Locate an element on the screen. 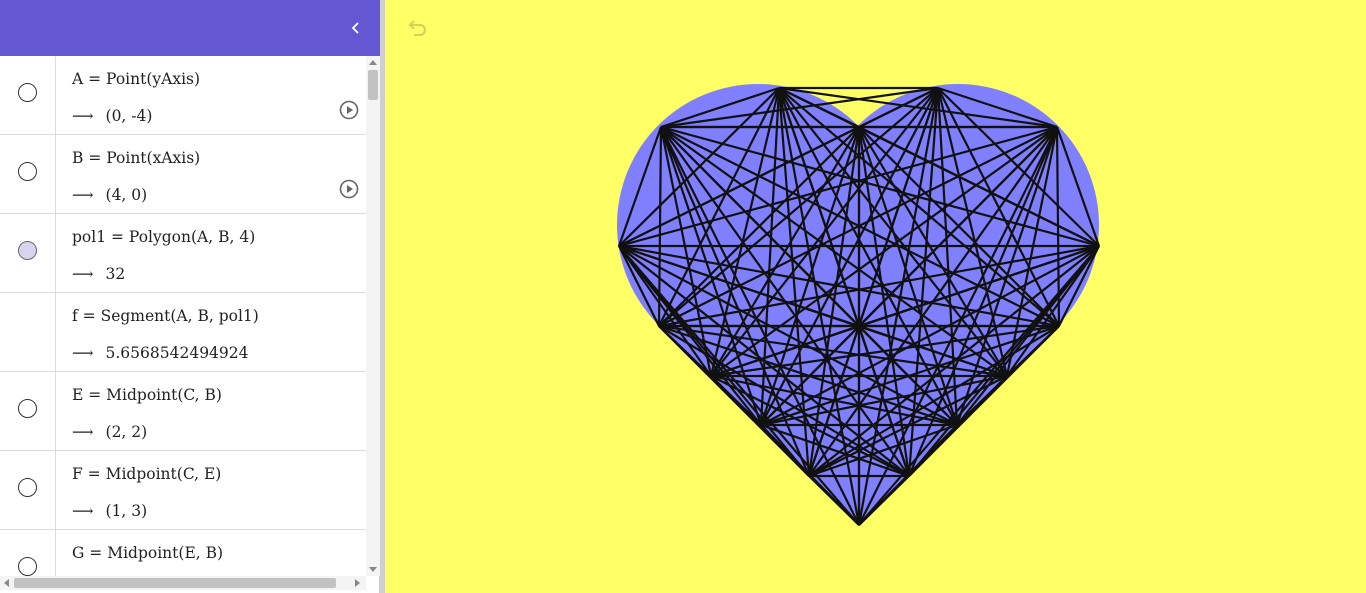 The width and height of the screenshot is (1366, 593). value-line: ⟶ 5.6568542494924 is located at coordinates (160, 353).